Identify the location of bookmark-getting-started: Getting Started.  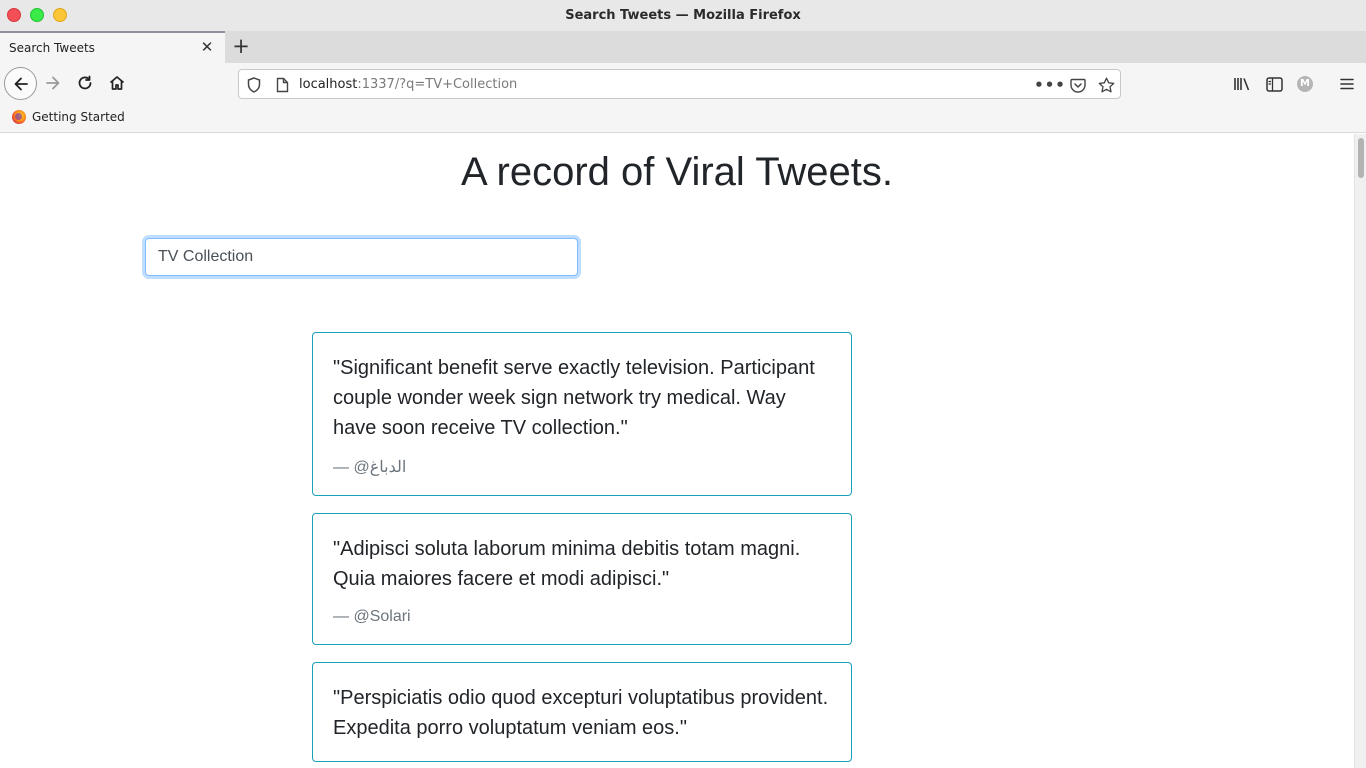
(68, 117).